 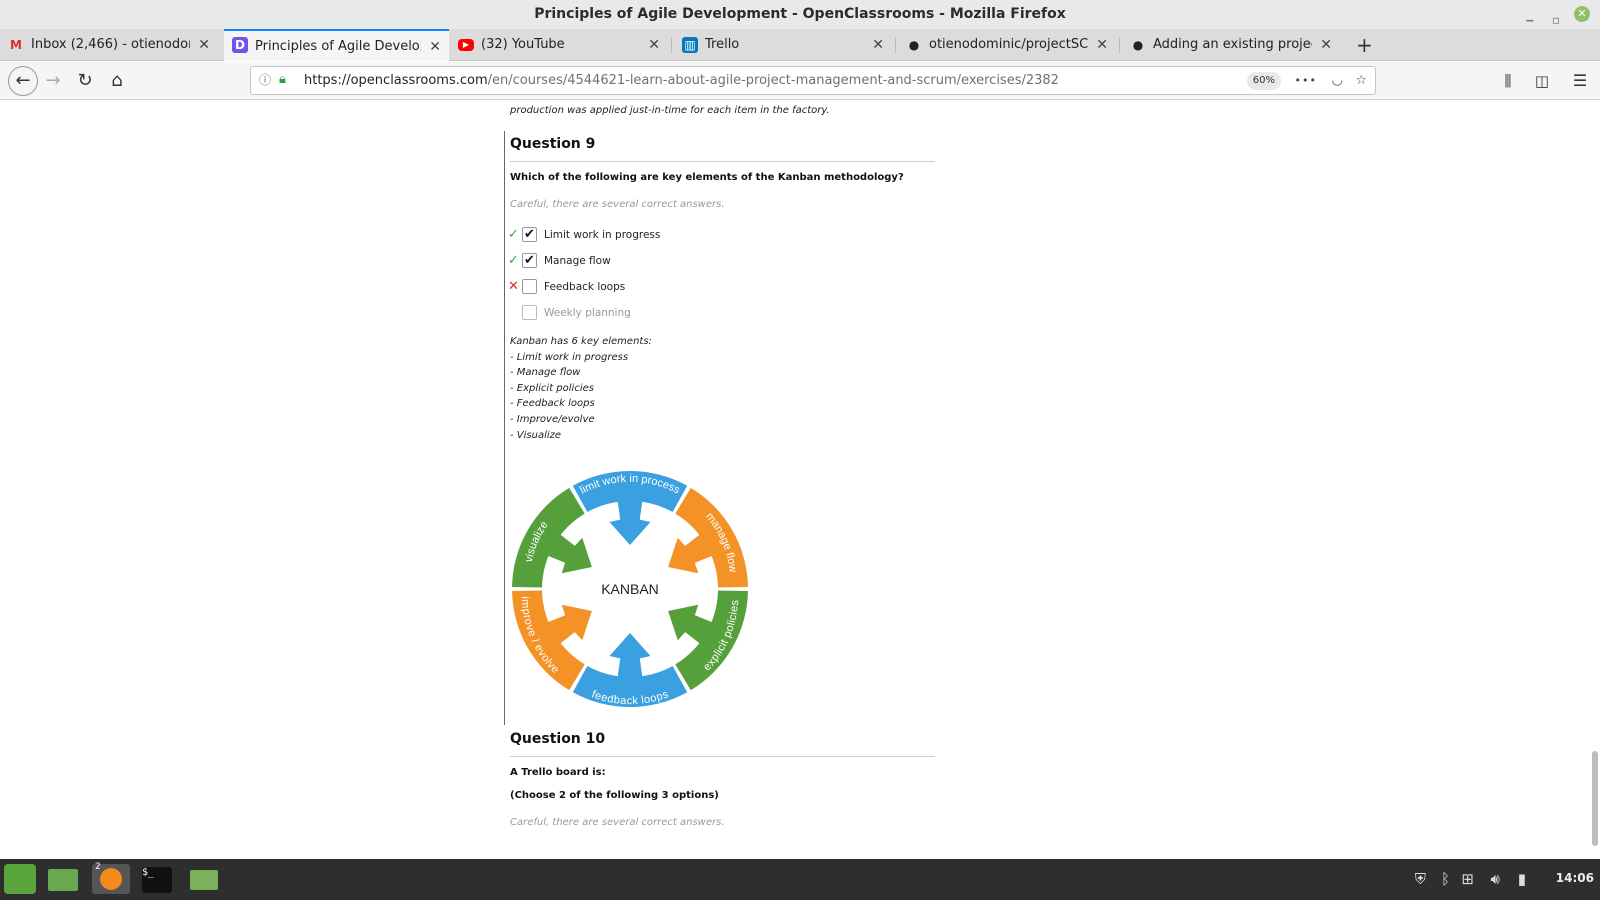 What do you see at coordinates (23, 81) in the screenshot?
I see `back-button: ←` at bounding box center [23, 81].